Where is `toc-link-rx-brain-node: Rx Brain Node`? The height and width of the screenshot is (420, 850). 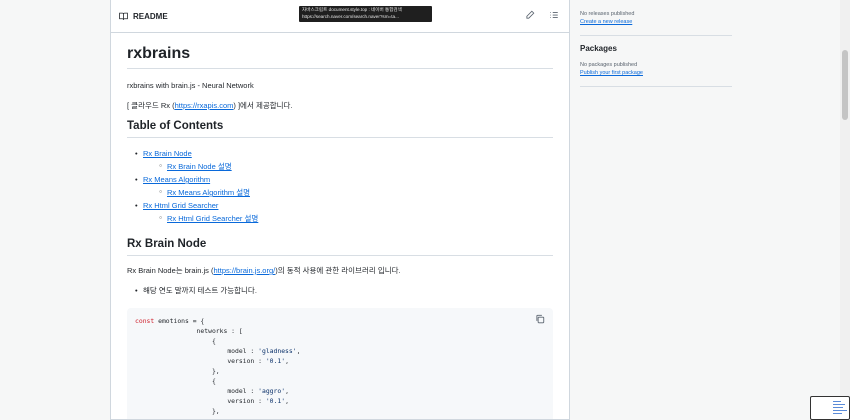
toc-link-rx-brain-node: Rx Brain Node is located at coordinates (167, 153).